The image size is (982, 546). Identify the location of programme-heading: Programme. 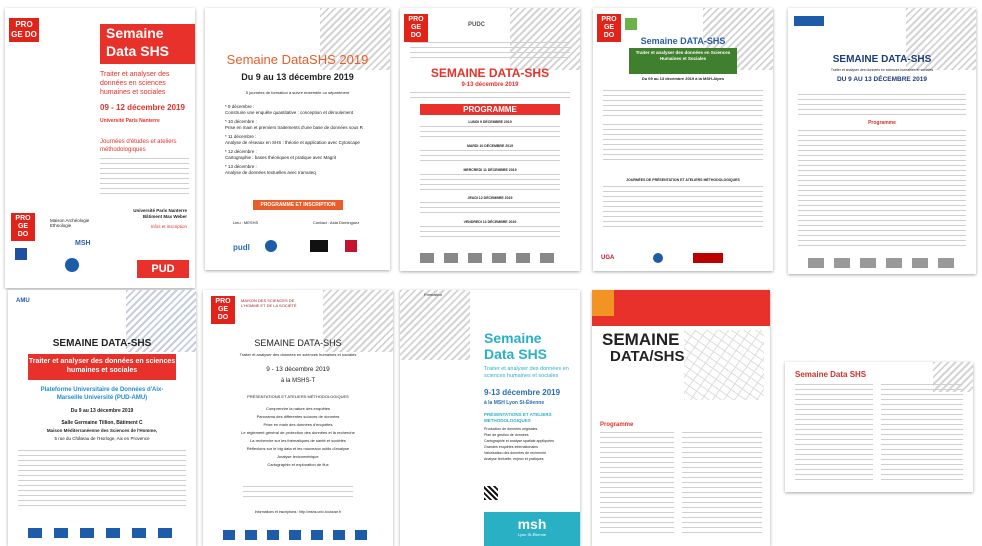
(882, 123).